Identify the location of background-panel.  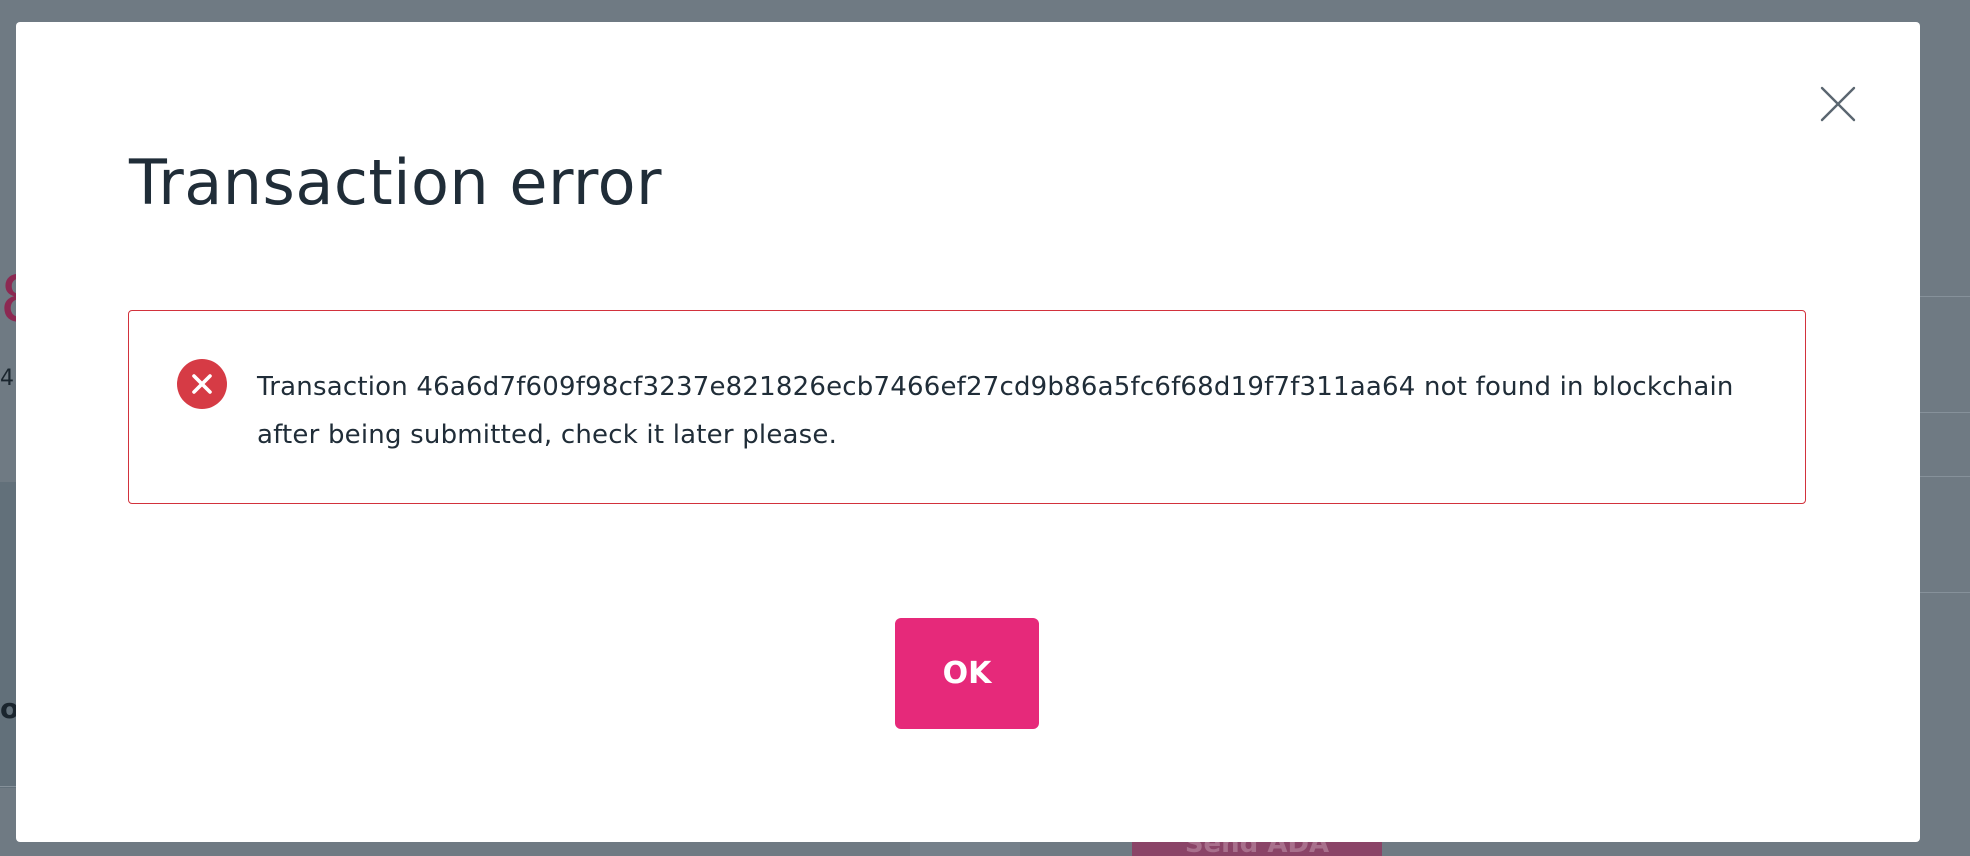
(8, 635).